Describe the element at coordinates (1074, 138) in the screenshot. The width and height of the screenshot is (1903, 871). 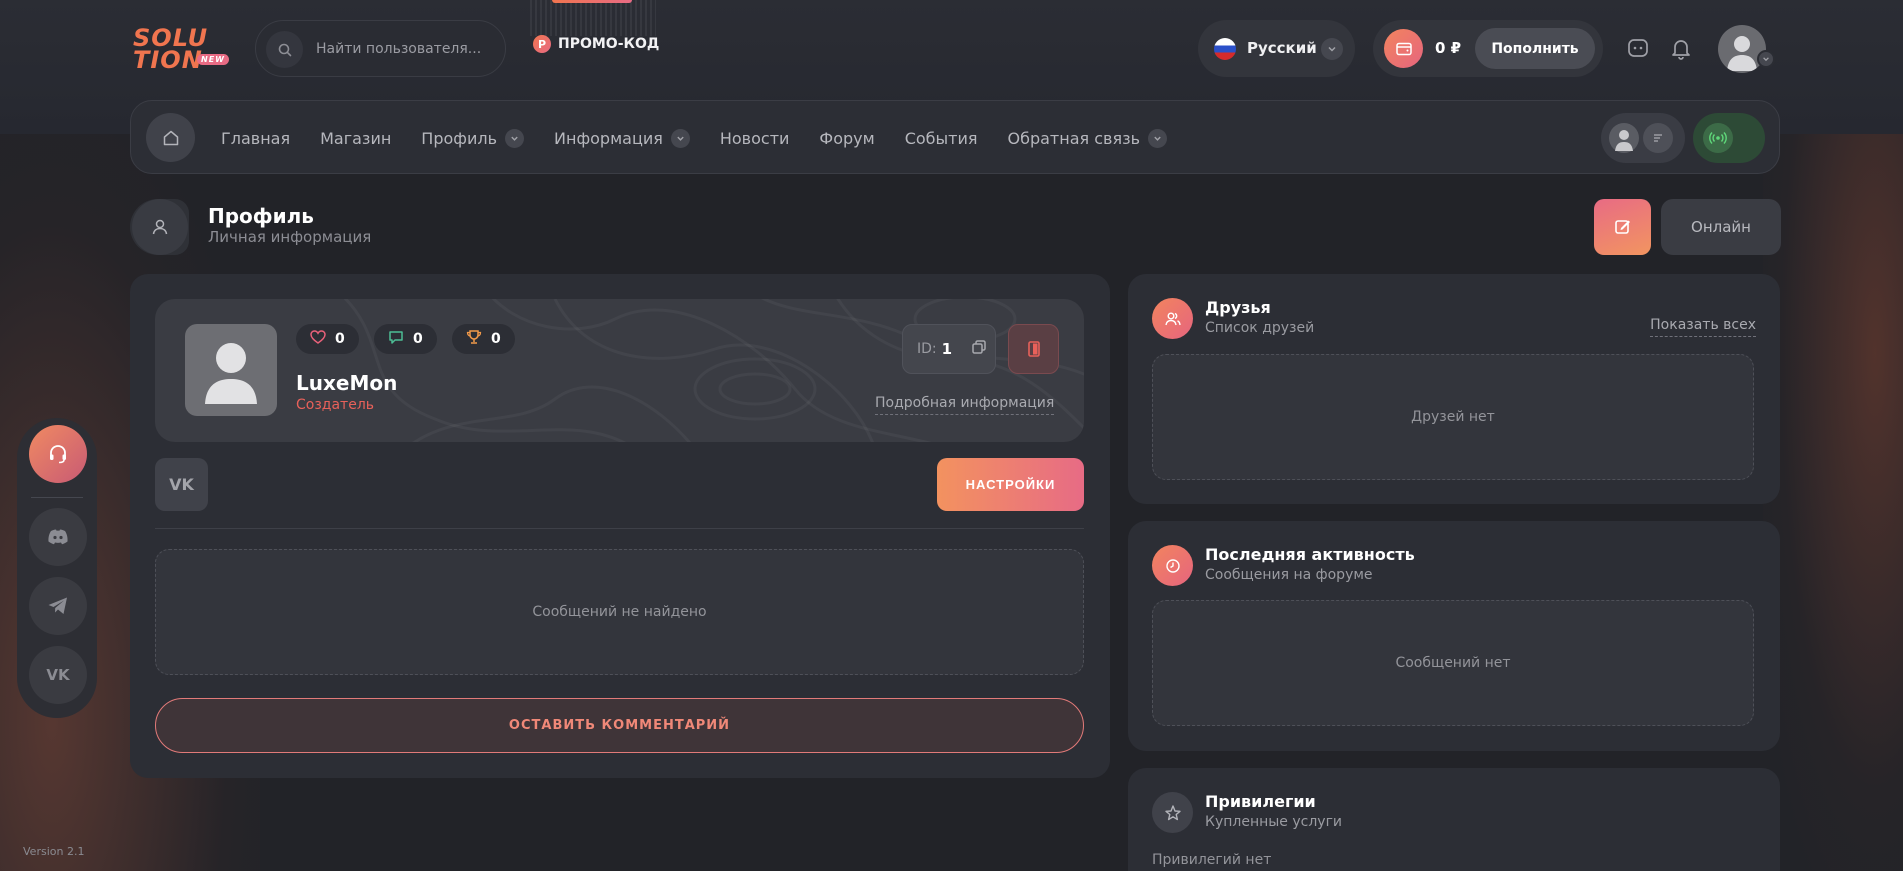
I see `nav-item-label: Обратная связь` at that location.